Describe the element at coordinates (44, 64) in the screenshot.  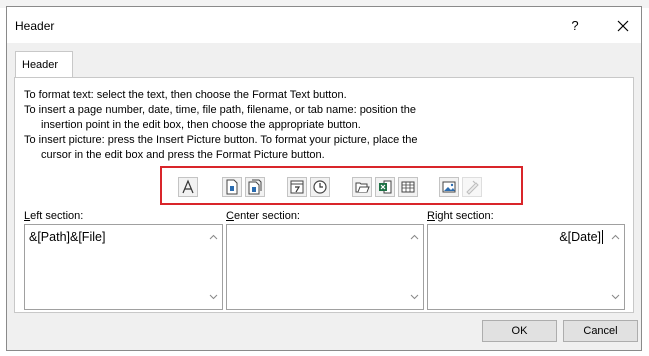
I see `tab-header: Header` at that location.